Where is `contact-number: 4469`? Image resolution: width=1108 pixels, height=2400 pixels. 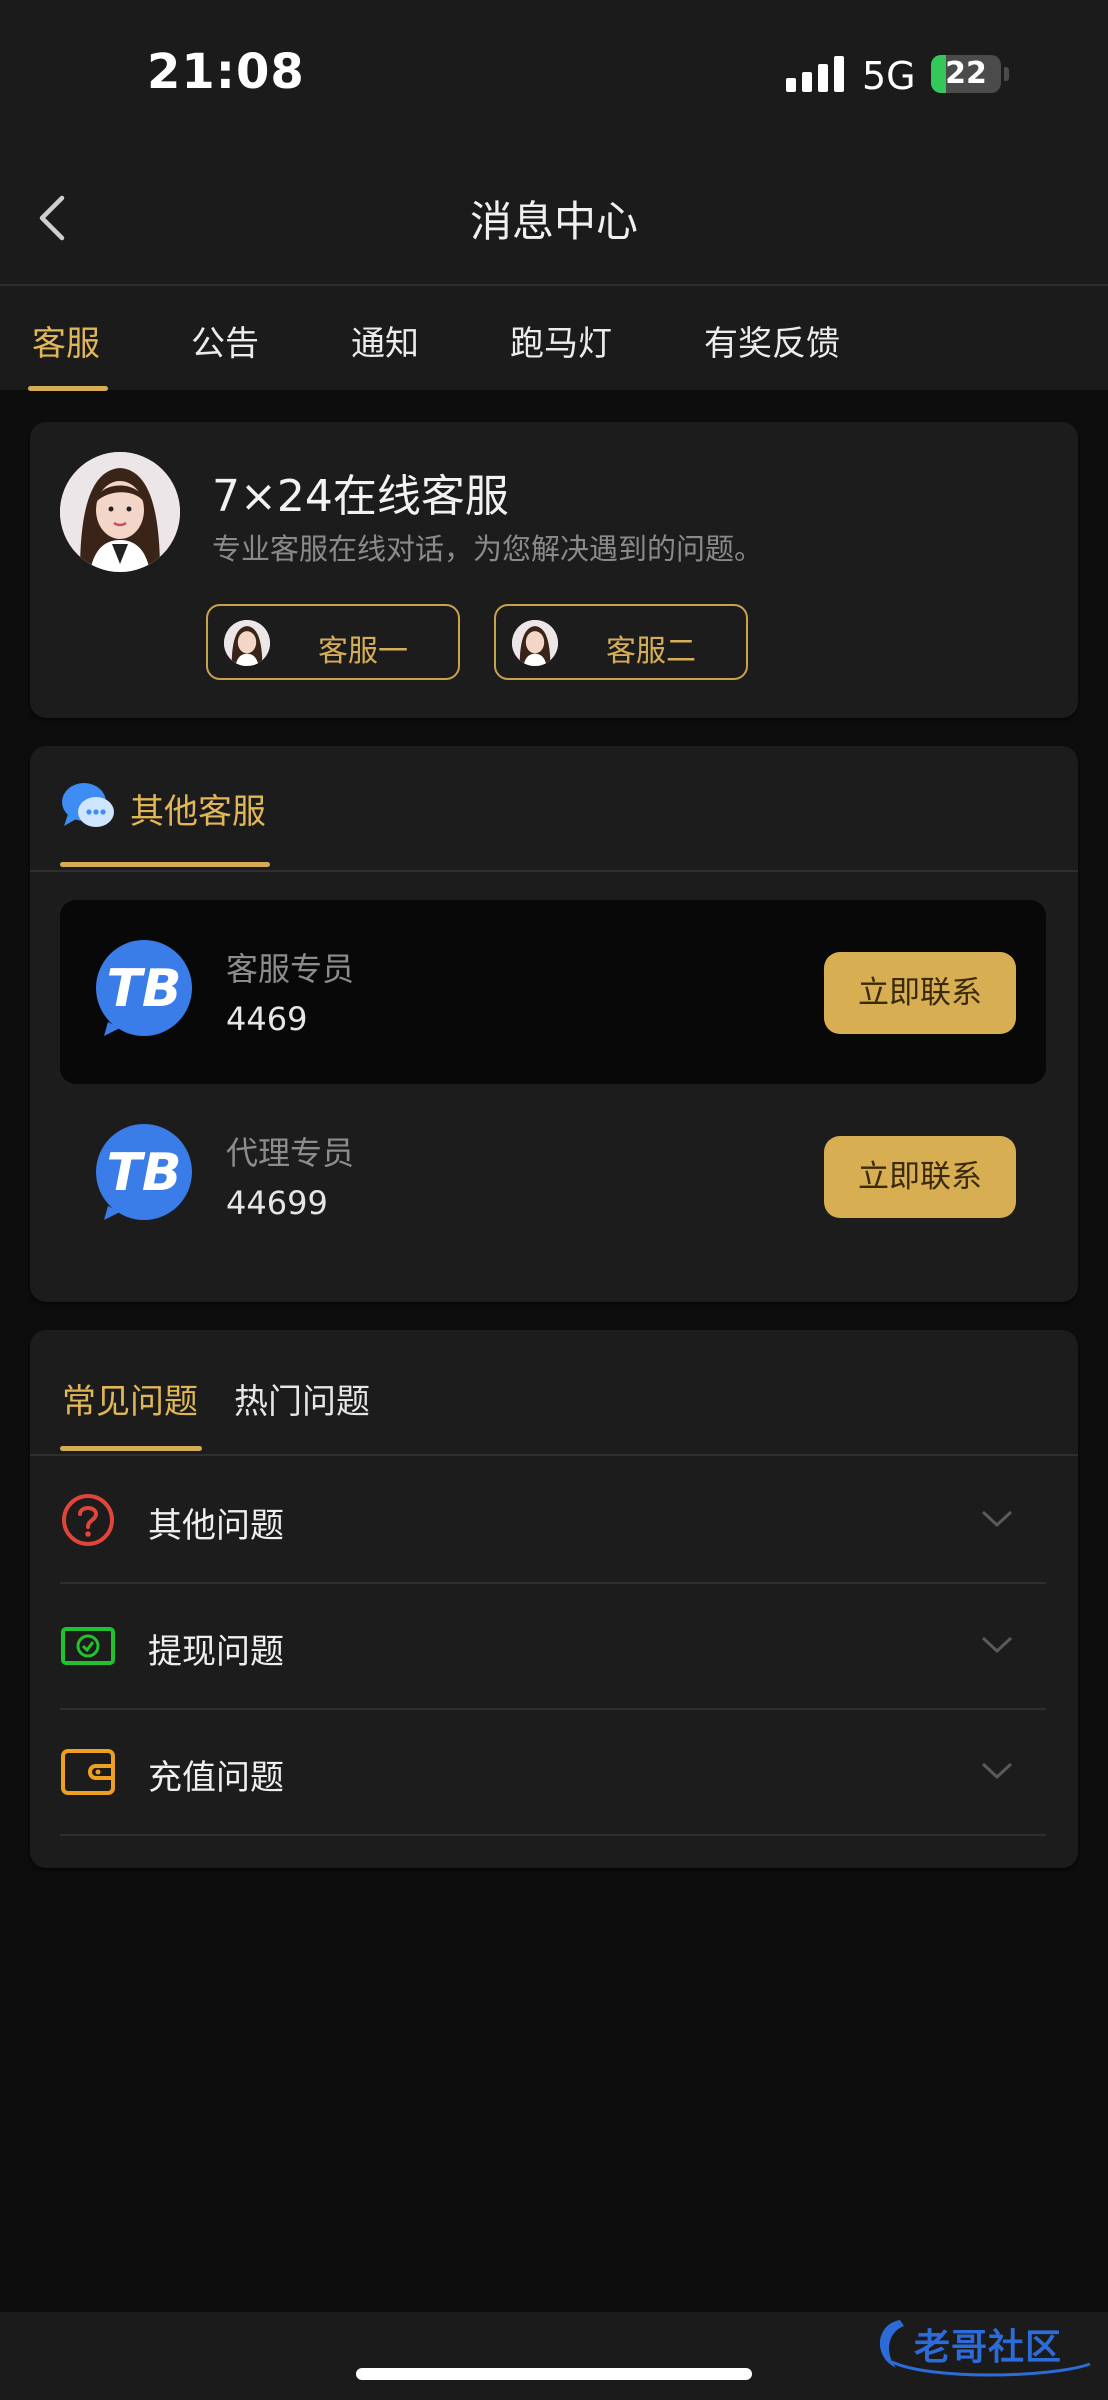 contact-number: 4469 is located at coordinates (267, 1019).